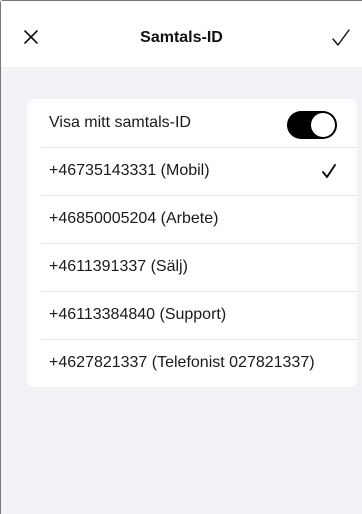 Image resolution: width=362 pixels, height=514 pixels. I want to click on navigation-bar: Samtals-ID, so click(181, 34).